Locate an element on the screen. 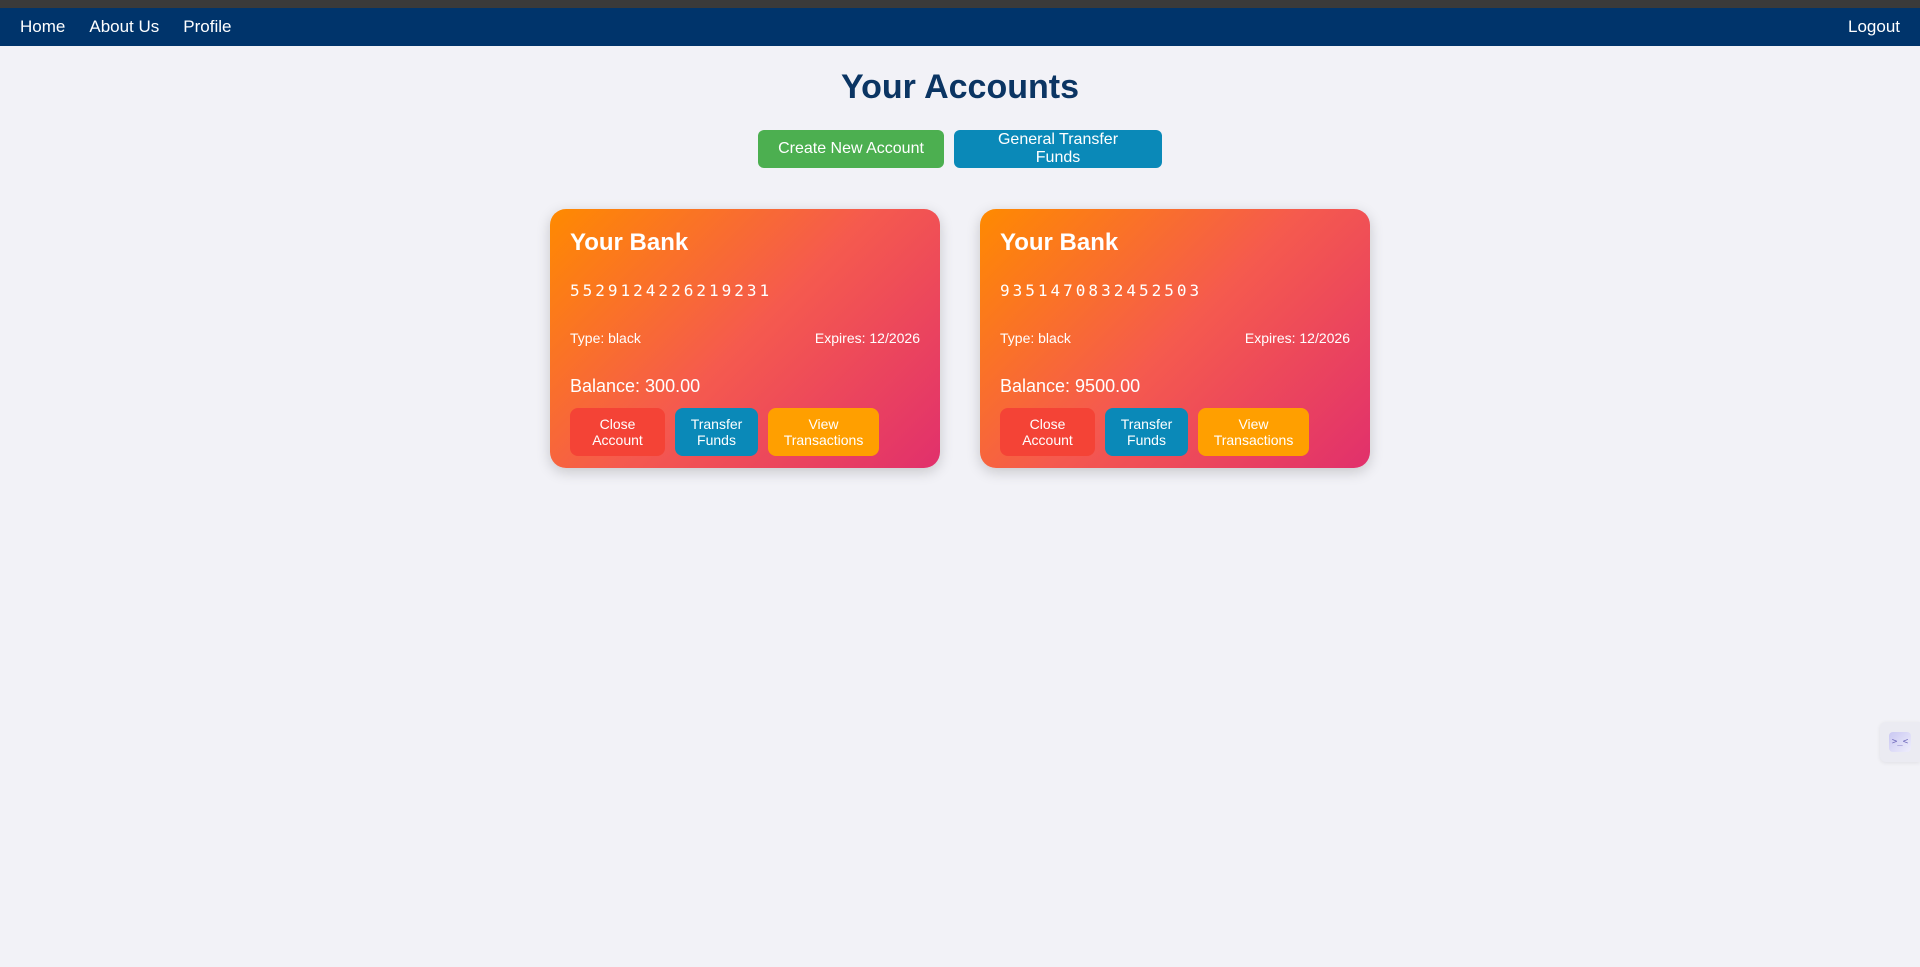 The height and width of the screenshot is (967, 1920). terminal-widget-icon: >_< is located at coordinates (1900, 742).